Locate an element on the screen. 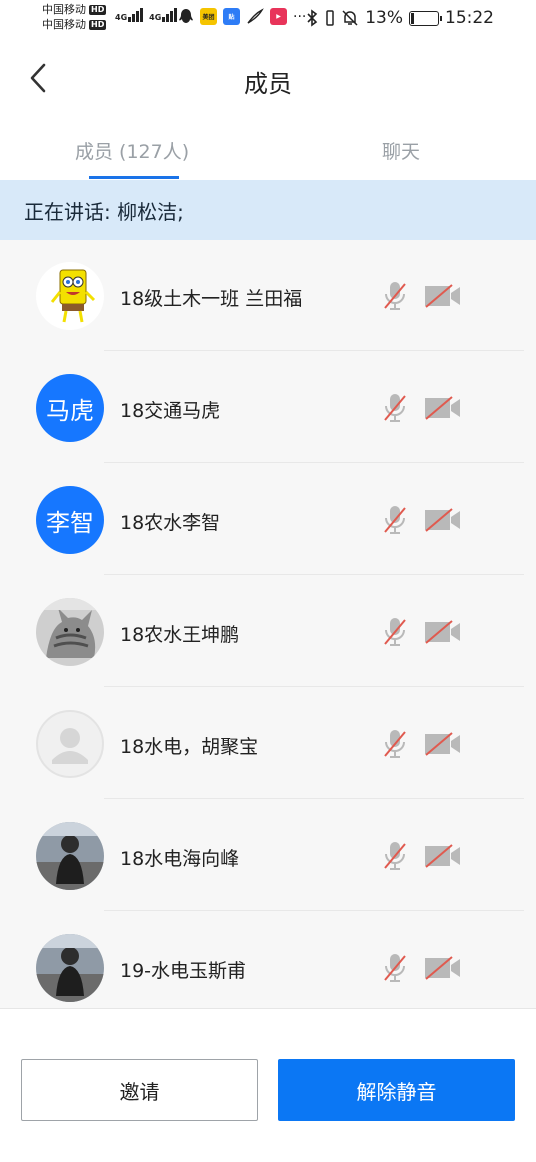 Image resolution: width=536 pixels, height=1162 pixels. unmute-button: 解除静音 is located at coordinates (396, 1090).